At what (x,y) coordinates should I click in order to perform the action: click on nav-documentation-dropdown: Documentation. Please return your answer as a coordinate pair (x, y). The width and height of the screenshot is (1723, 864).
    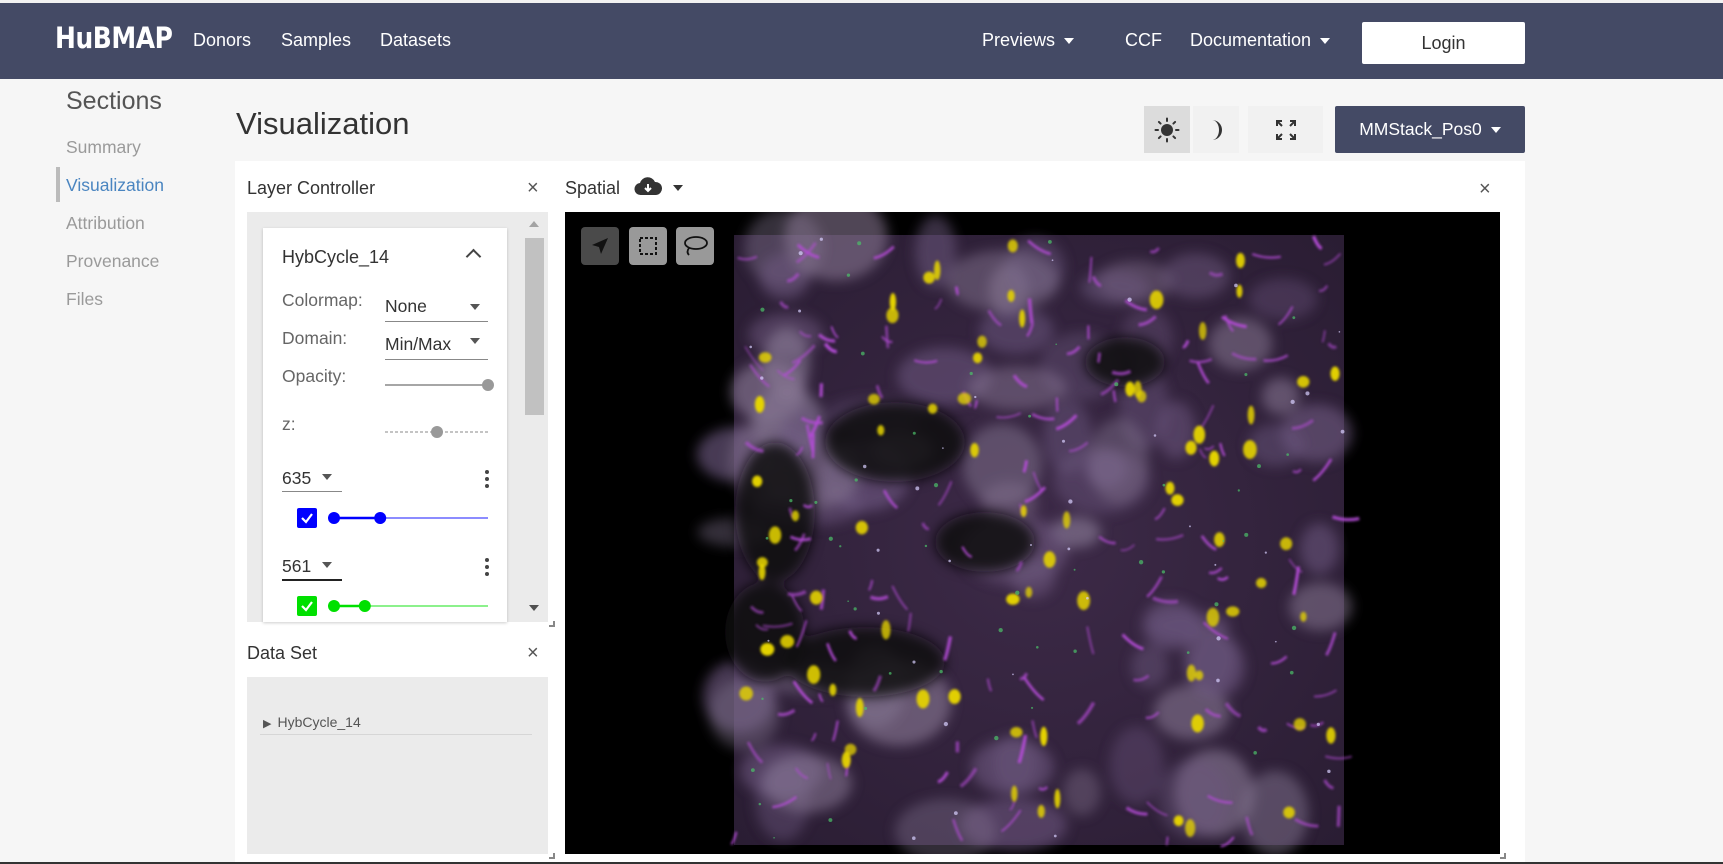
    Looking at the image, I should click on (1260, 40).